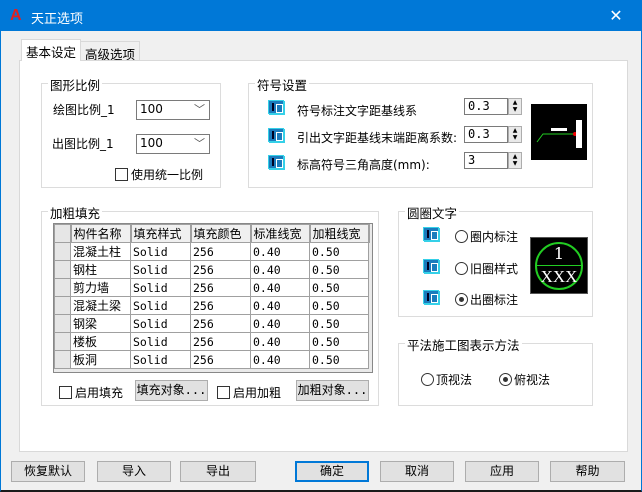 This screenshot has width=642, height=492. What do you see at coordinates (173, 144) in the screenshot?
I see `out-scale-combo: 100 ﹀` at bounding box center [173, 144].